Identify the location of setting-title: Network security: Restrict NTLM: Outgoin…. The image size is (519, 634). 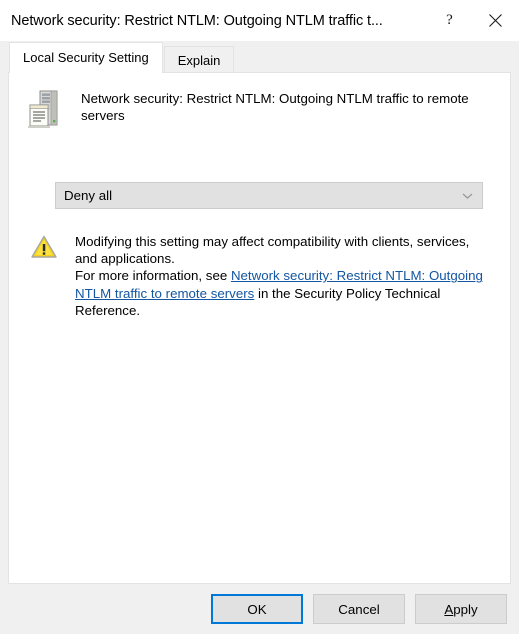
(275, 107).